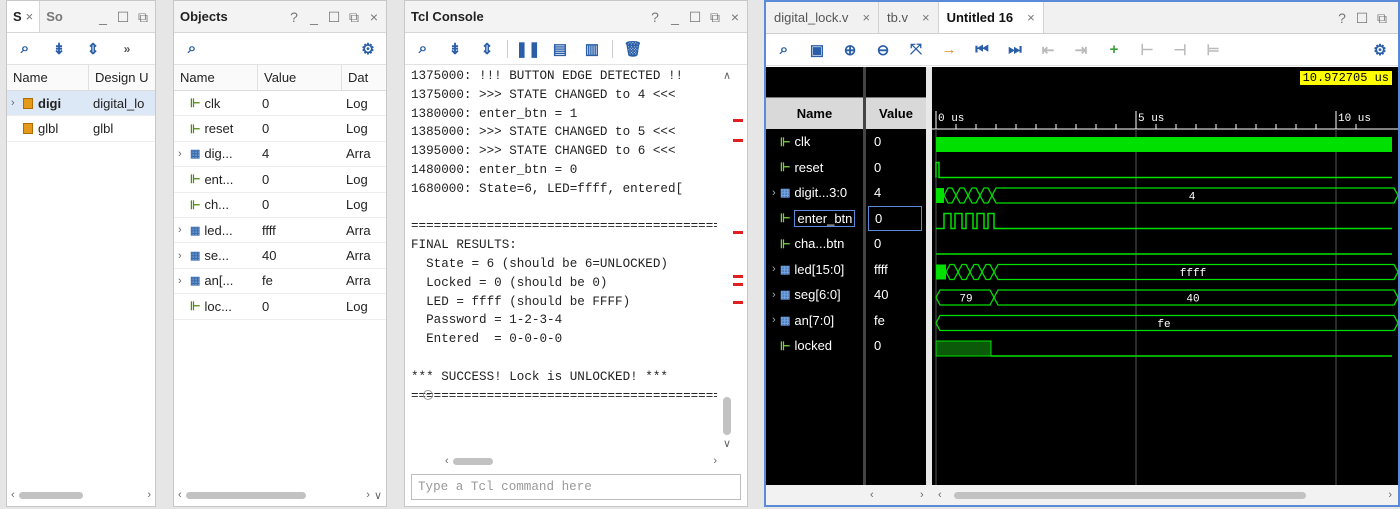  What do you see at coordinates (814, 219) in the screenshot?
I see `wave-signal-row: ⊩ enter_btn` at bounding box center [814, 219].